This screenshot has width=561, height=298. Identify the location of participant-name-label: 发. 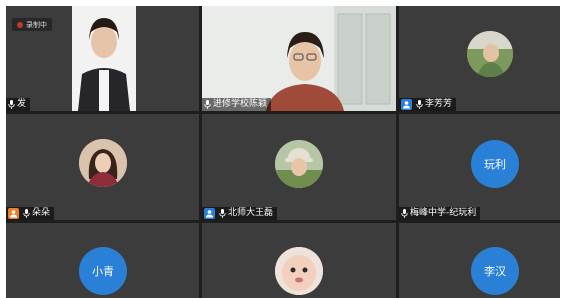
(18, 104).